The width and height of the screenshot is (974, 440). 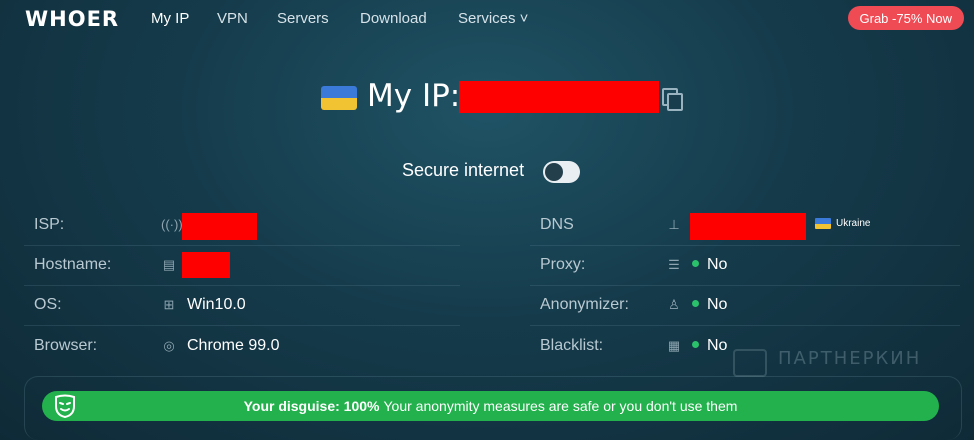 What do you see at coordinates (717, 264) in the screenshot?
I see `proxy-value-text: No` at bounding box center [717, 264].